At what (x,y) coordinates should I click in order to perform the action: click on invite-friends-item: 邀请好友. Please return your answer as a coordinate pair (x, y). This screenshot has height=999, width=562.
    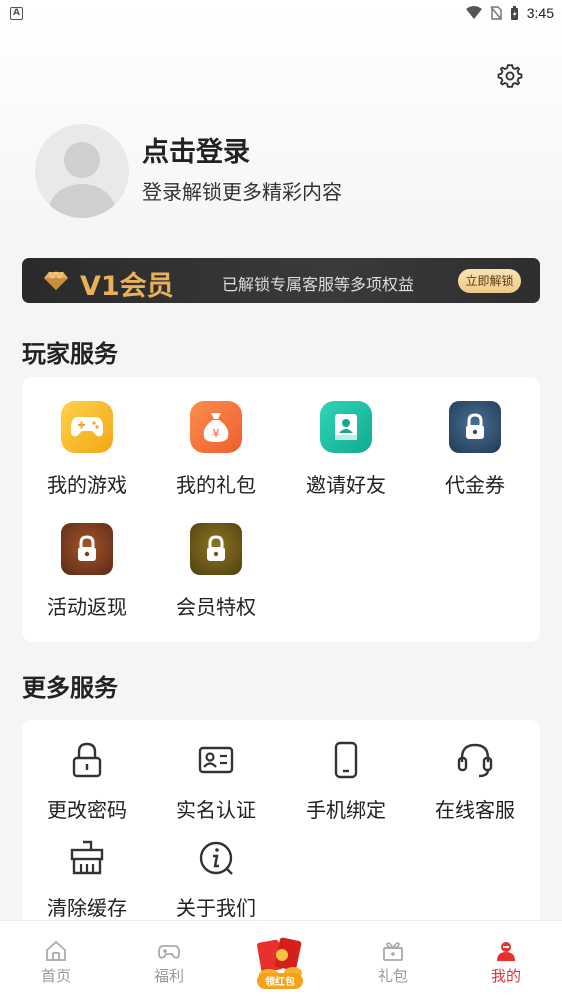
    Looking at the image, I should click on (346, 449).